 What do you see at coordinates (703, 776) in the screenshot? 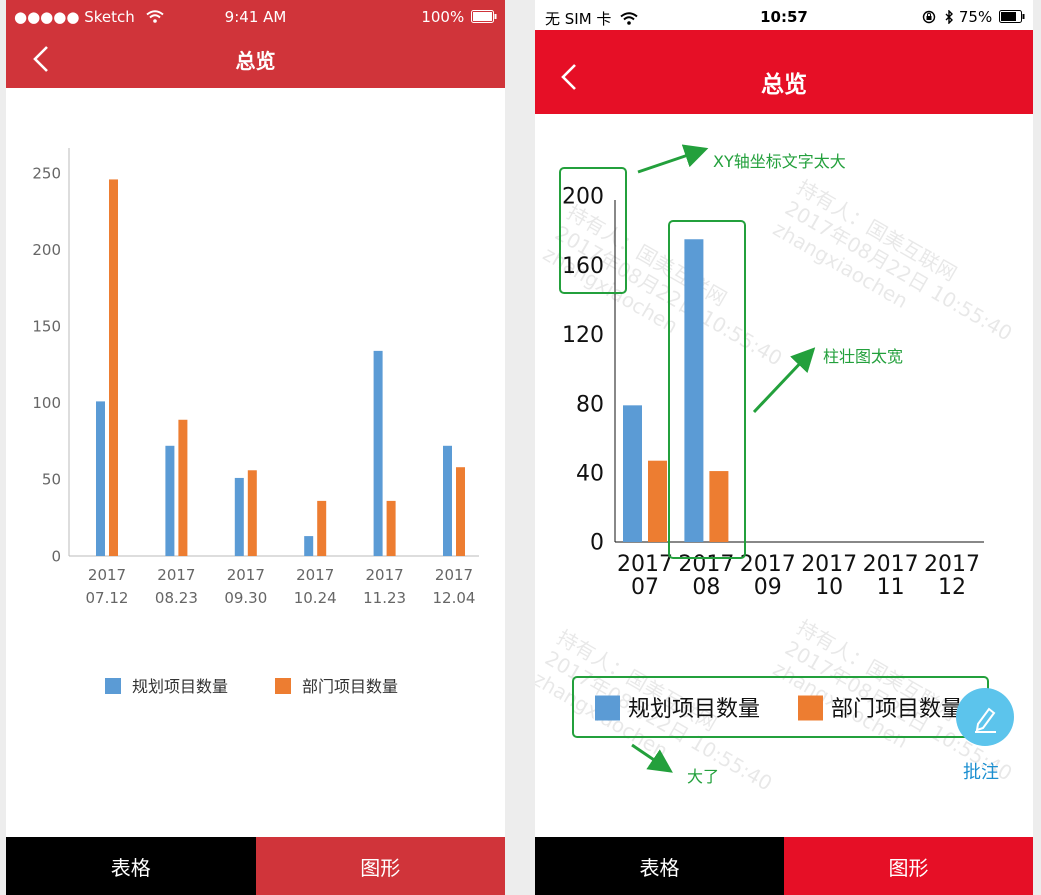
I see `annotation-legend-too-large: 大了` at bounding box center [703, 776].